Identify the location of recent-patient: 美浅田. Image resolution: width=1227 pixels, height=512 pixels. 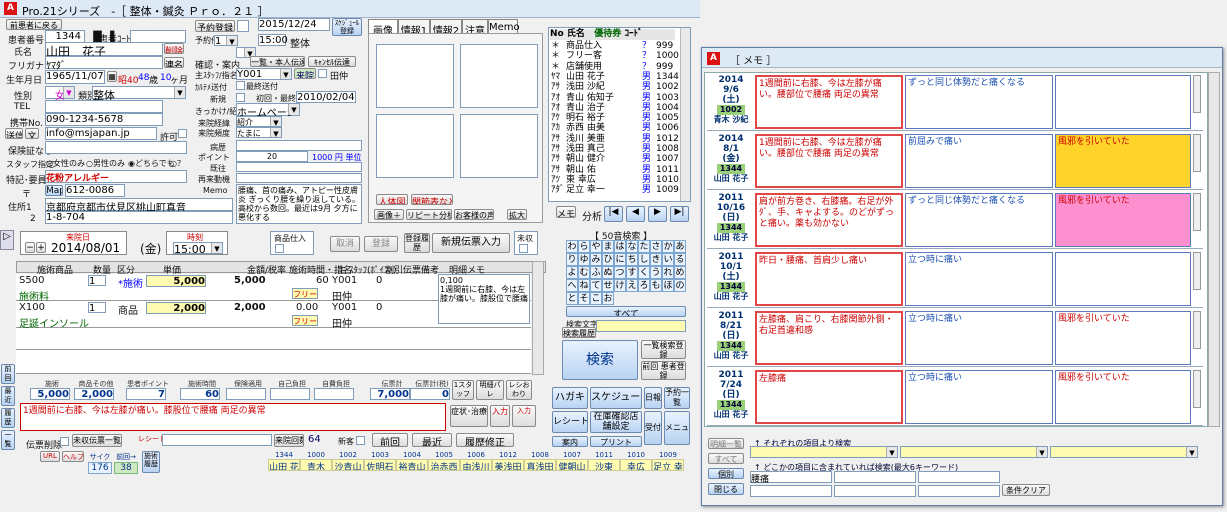
(508, 465).